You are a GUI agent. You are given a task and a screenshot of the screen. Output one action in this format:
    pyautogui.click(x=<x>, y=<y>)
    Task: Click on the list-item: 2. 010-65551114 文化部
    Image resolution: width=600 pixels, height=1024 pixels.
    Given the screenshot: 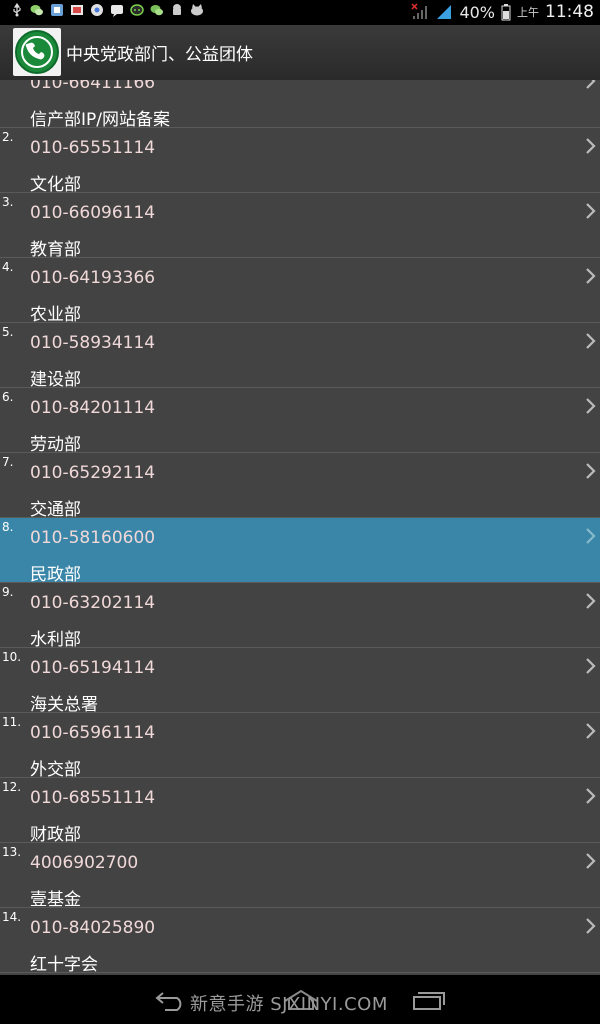 What is the action you would take?
    pyautogui.click(x=300, y=161)
    